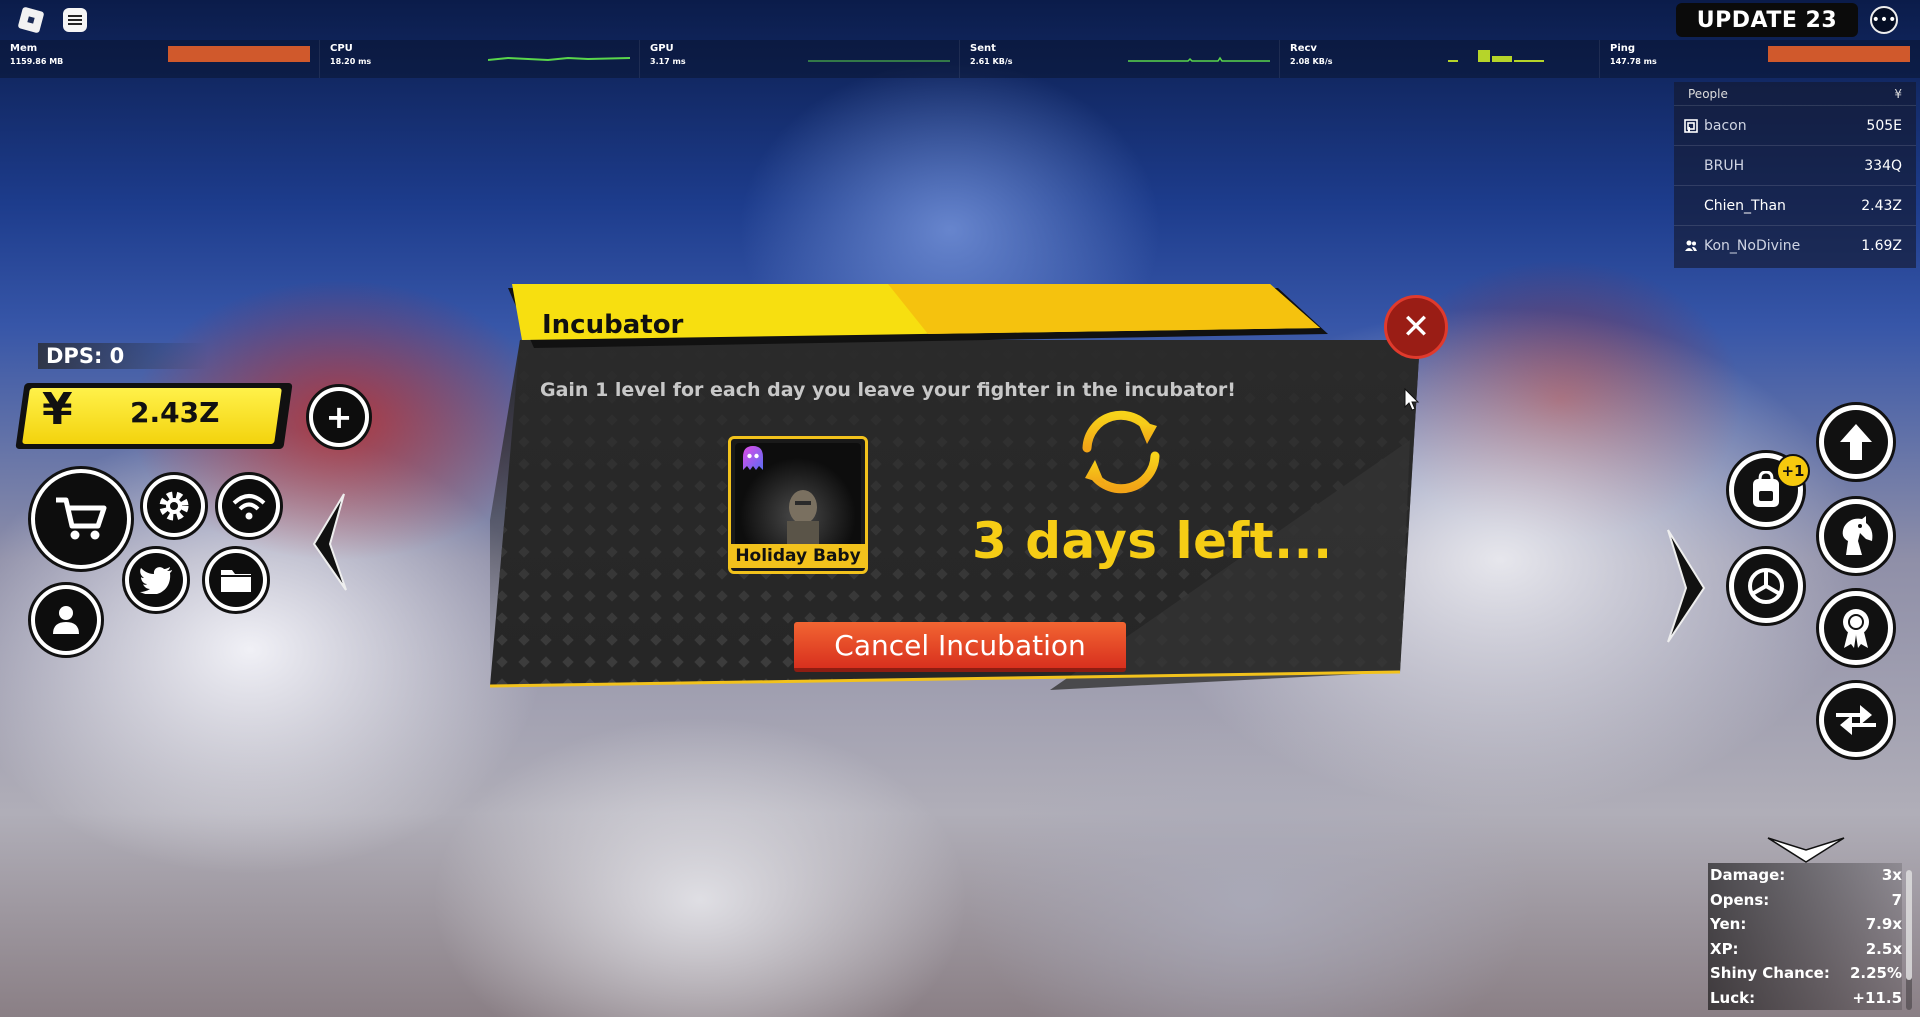 Image resolution: width=1920 pixels, height=1017 pixels. What do you see at coordinates (31, 20) in the screenshot?
I see `roblox-menu-icon` at bounding box center [31, 20].